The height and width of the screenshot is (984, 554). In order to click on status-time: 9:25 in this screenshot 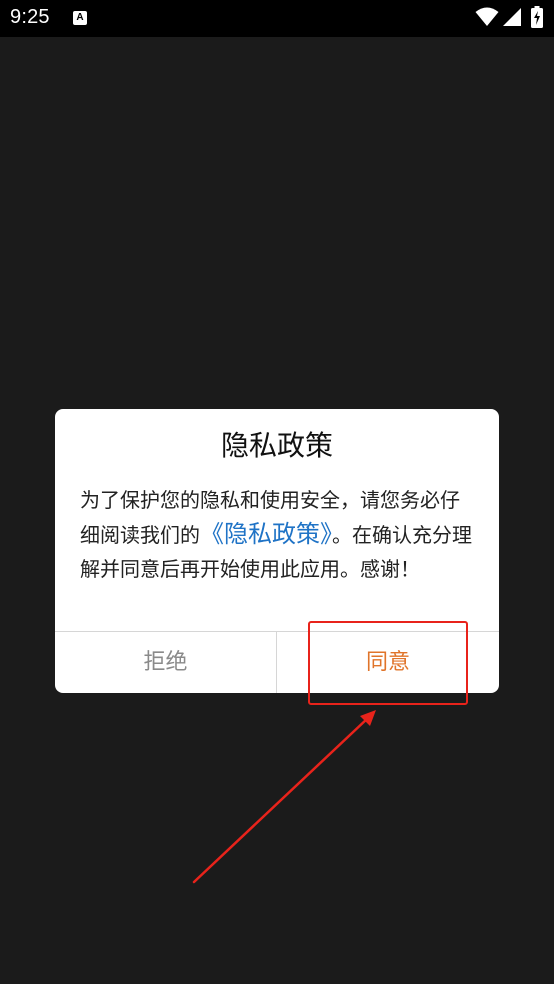, I will do `click(30, 17)`.